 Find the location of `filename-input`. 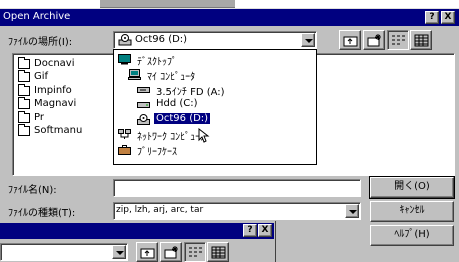

filename-input is located at coordinates (237, 188).